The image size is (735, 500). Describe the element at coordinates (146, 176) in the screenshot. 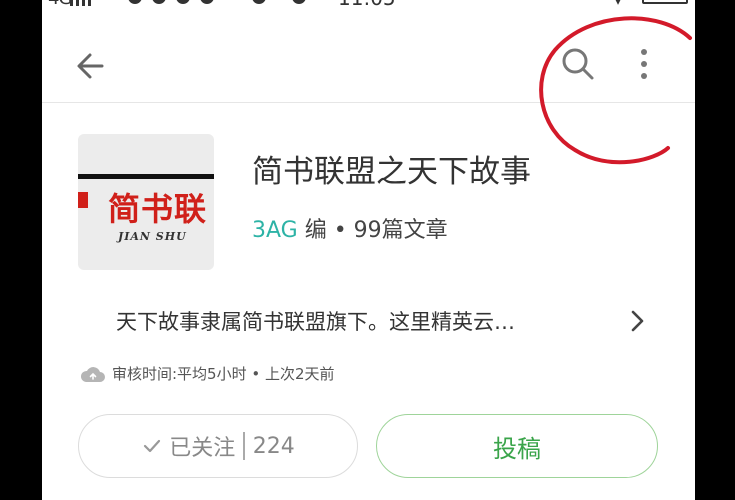

I see `cover-line` at that location.